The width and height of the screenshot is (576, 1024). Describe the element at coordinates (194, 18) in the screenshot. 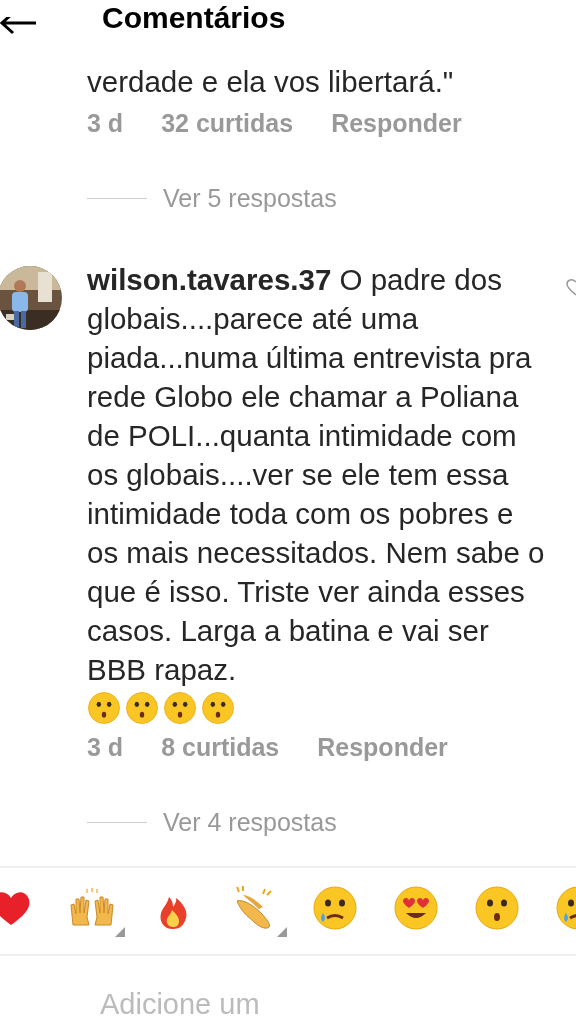

I see `page-title: Comentários` at that location.